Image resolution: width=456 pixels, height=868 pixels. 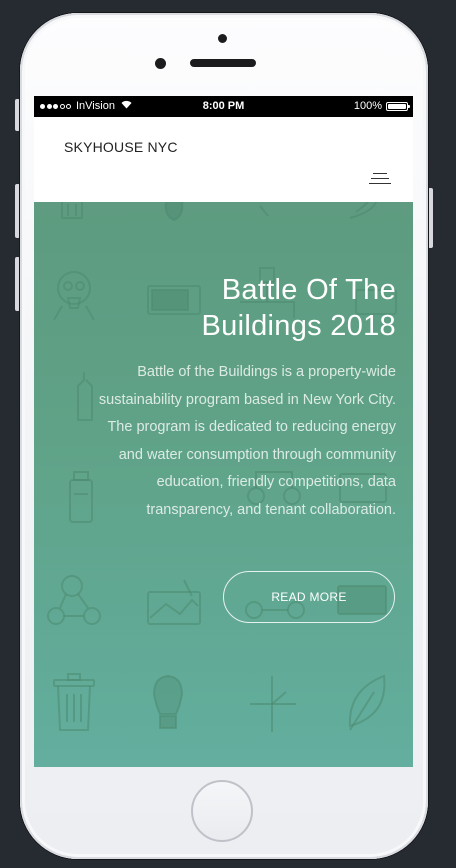 What do you see at coordinates (430, 218) in the screenshot?
I see `power-button` at bounding box center [430, 218].